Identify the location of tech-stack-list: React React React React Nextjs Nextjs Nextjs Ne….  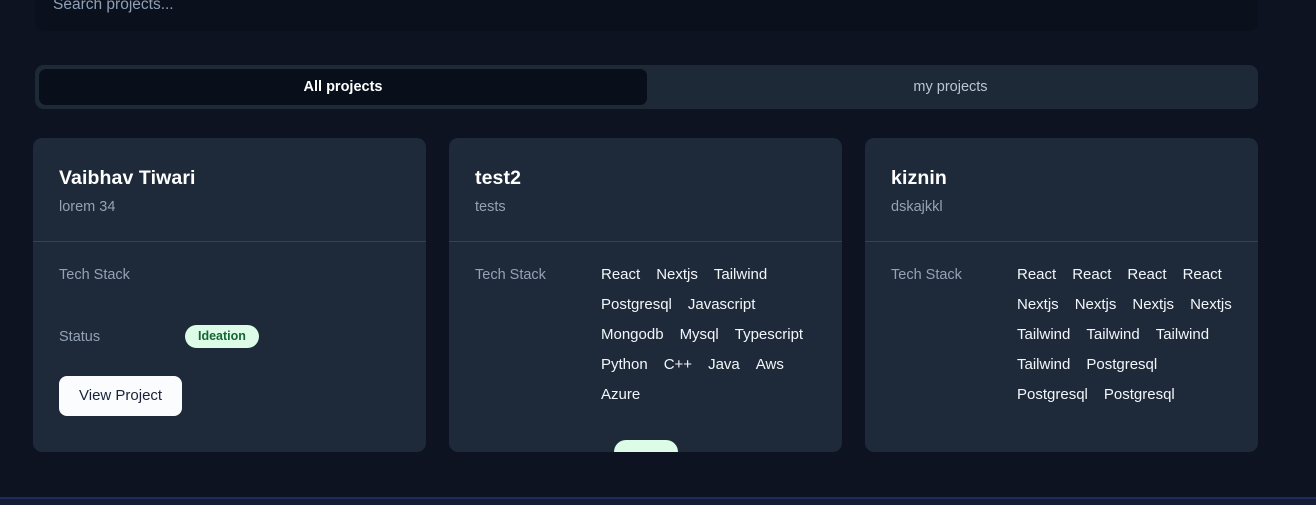
(1124, 335).